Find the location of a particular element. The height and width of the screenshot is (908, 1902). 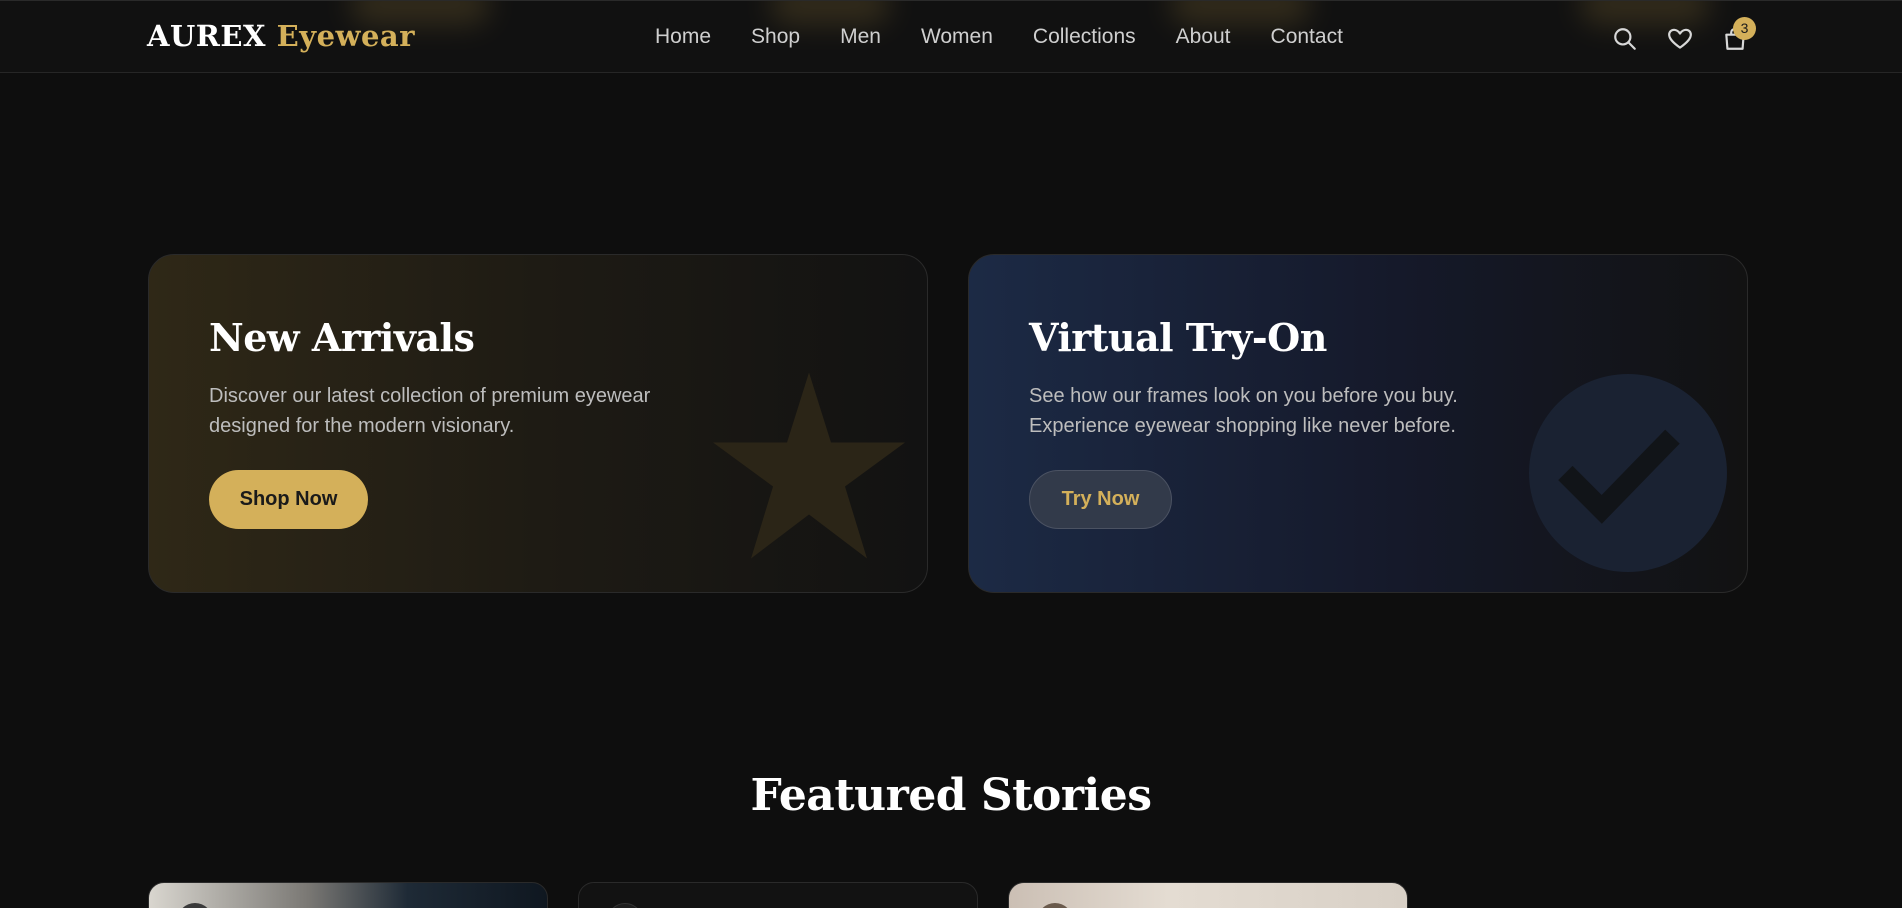

nav-women: Women is located at coordinates (957, 37).